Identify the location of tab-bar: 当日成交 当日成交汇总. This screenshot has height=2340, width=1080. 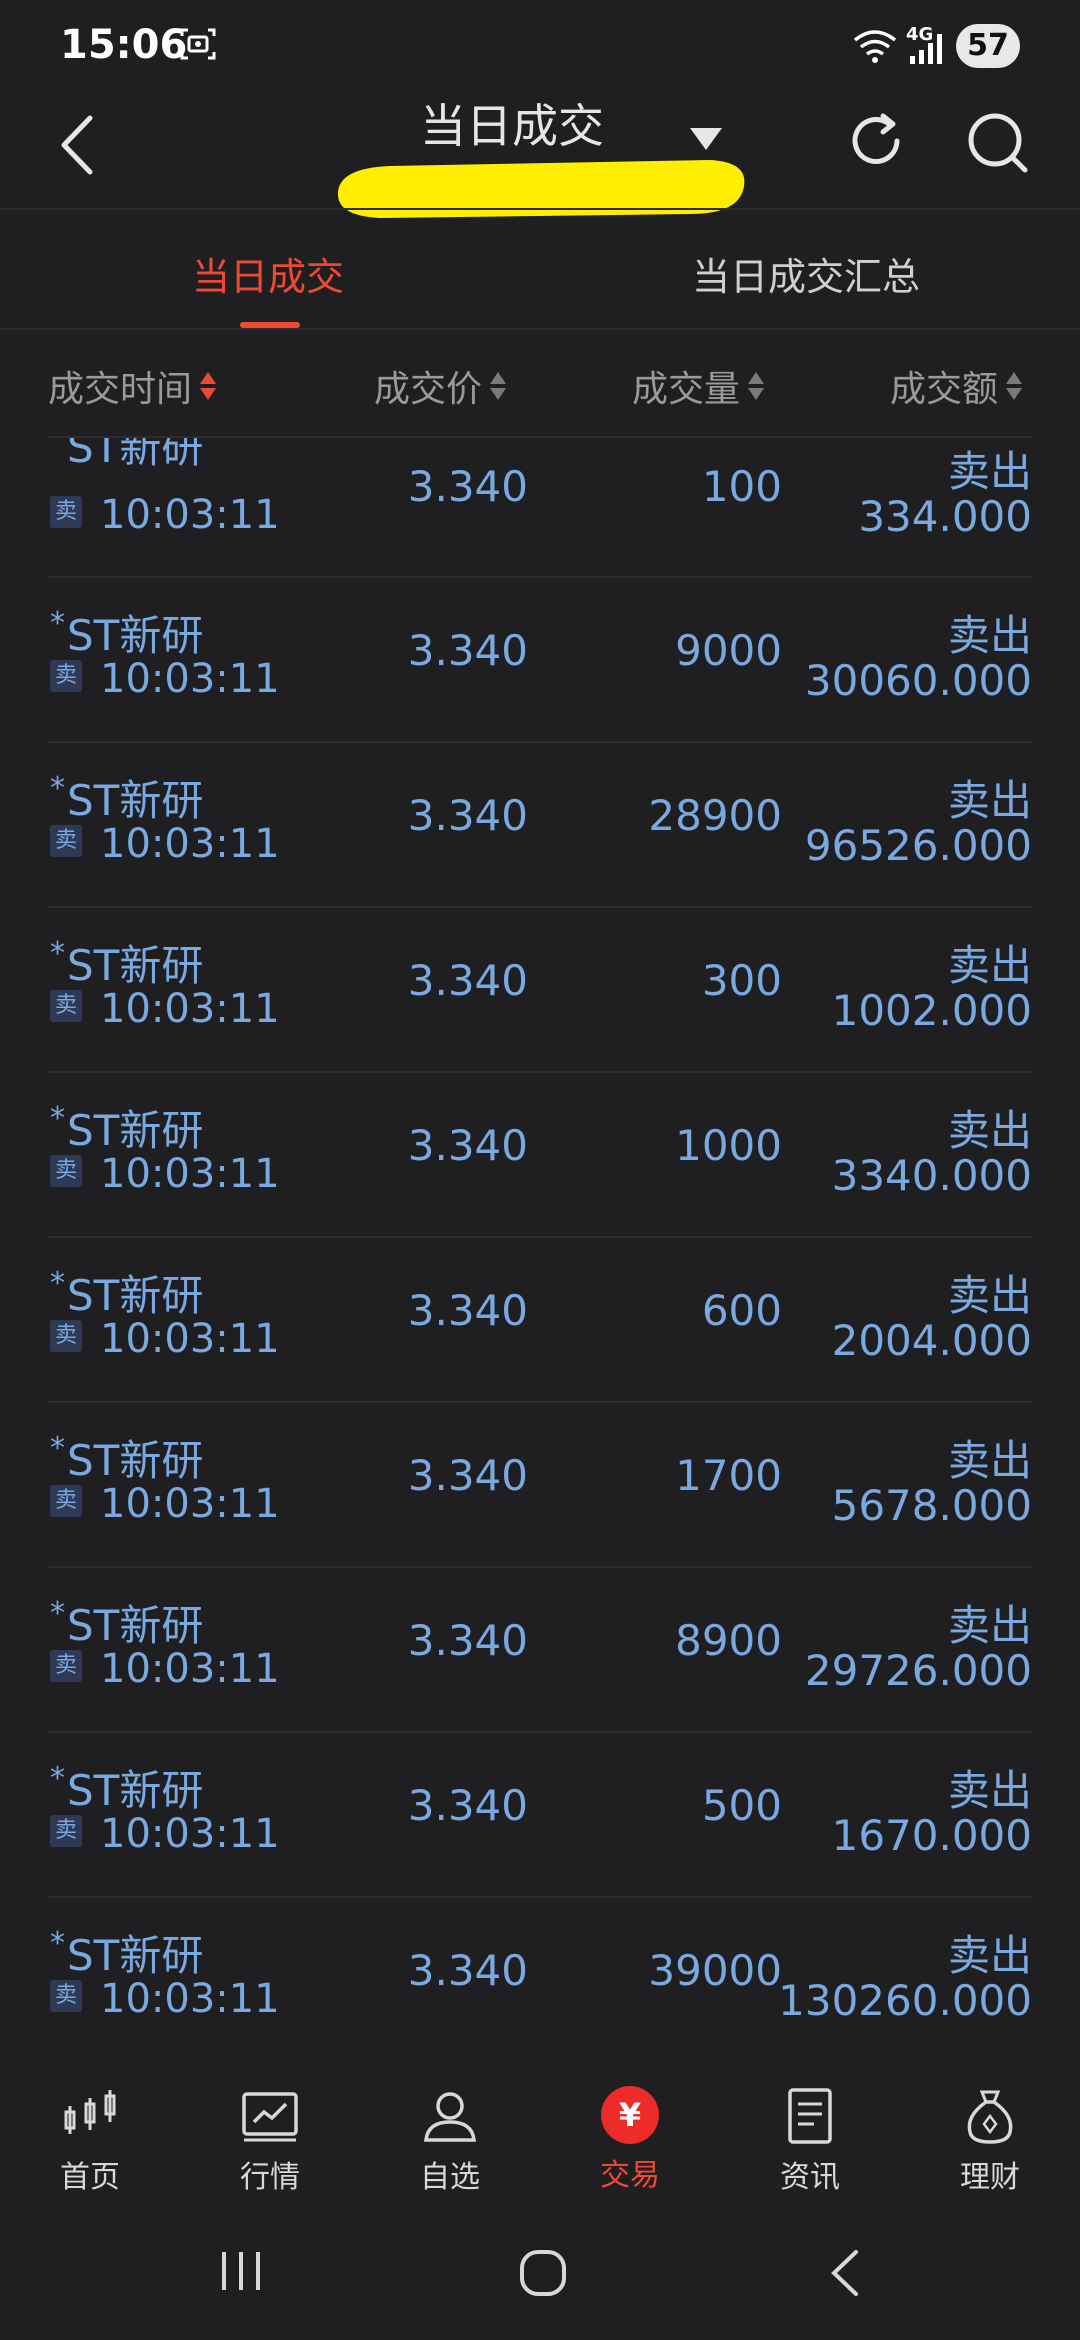
(540, 269).